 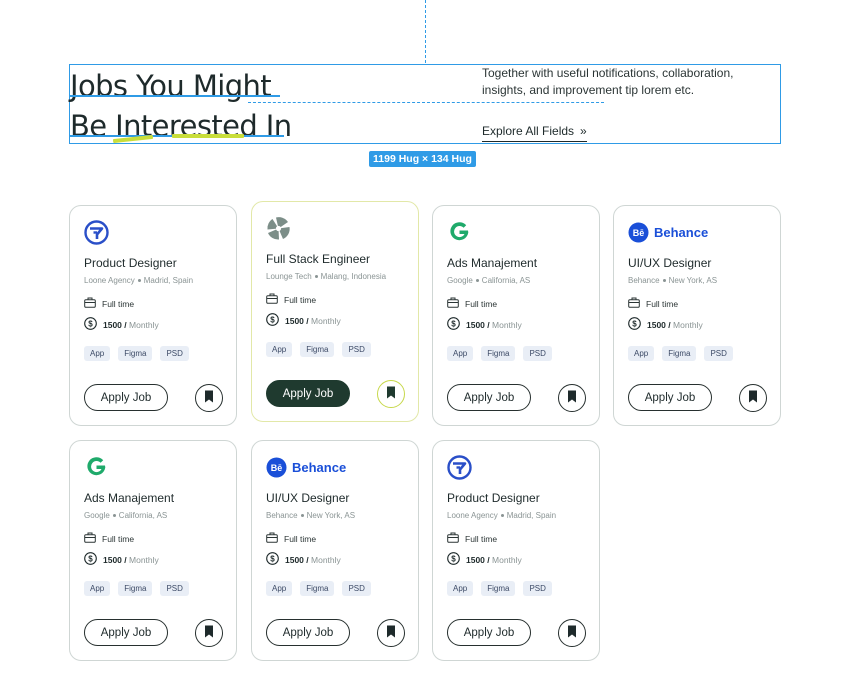 I want to click on heading-line-2: Be Interested In, so click(x=181, y=126).